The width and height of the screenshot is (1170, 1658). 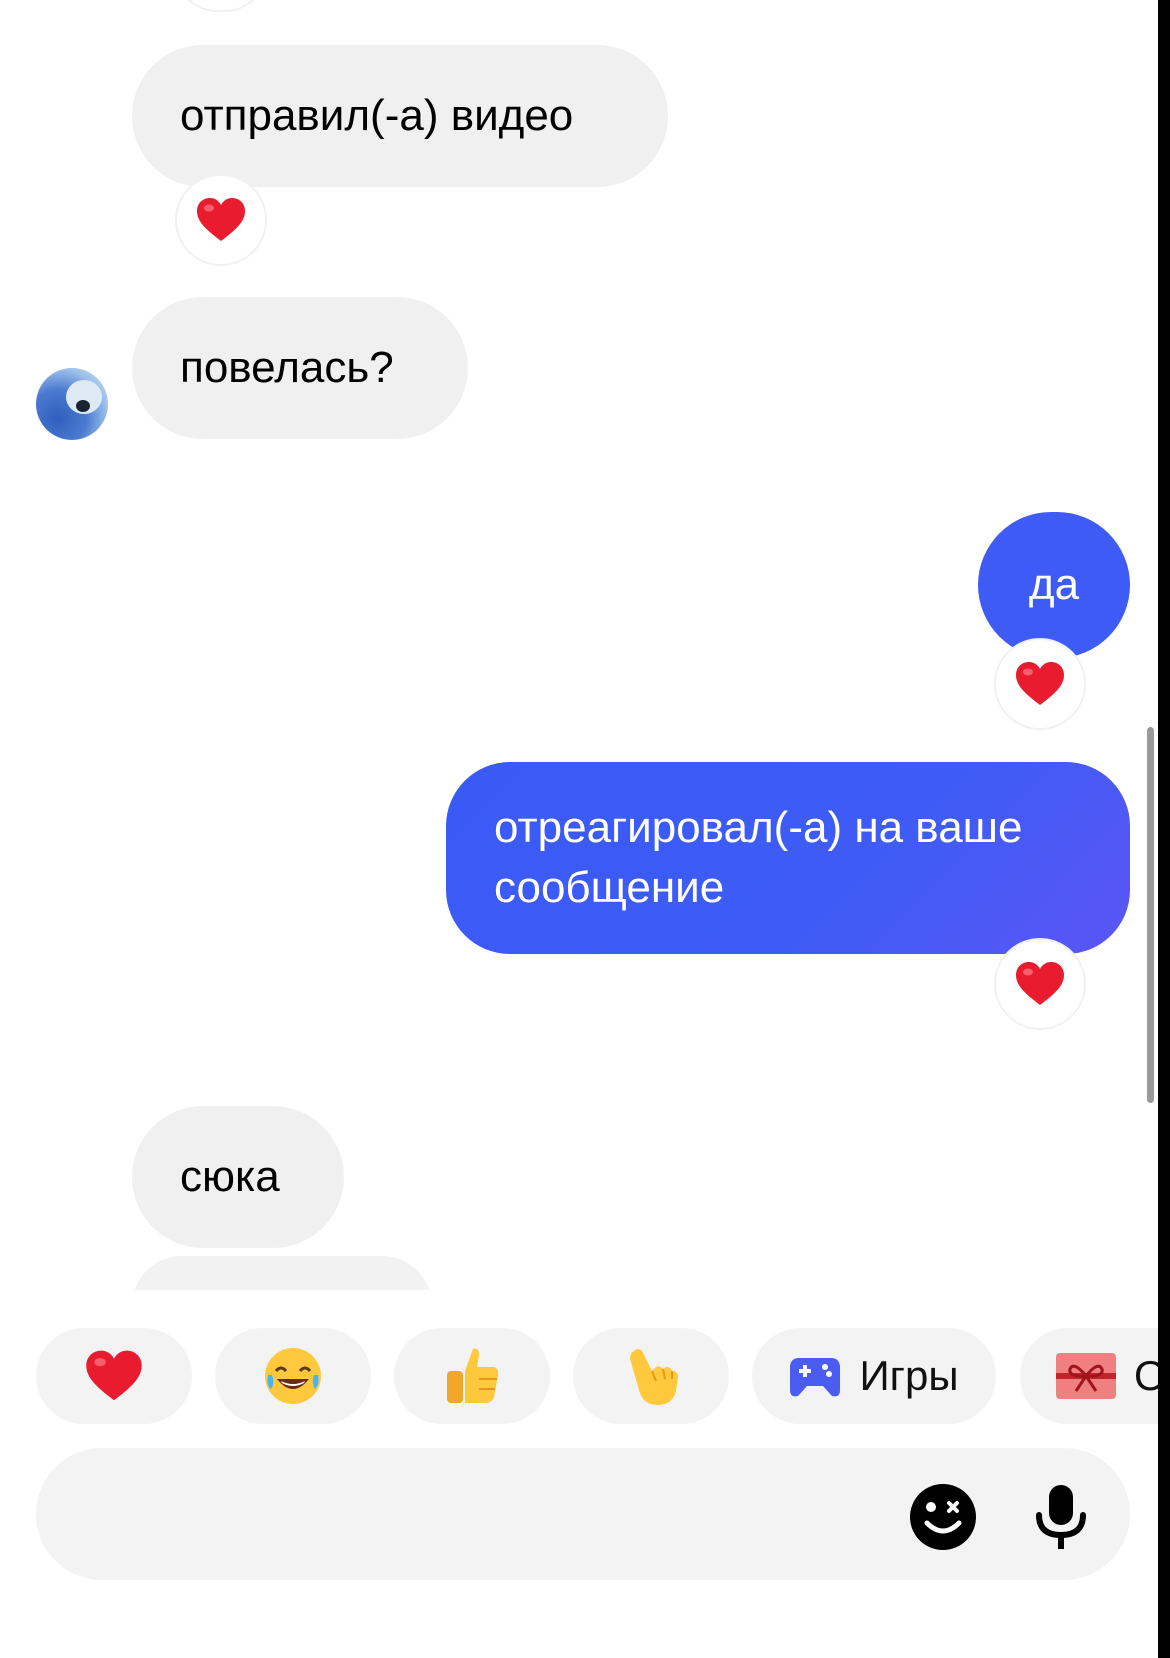 What do you see at coordinates (230, 1176) in the screenshot?
I see `message-text: сюка` at bounding box center [230, 1176].